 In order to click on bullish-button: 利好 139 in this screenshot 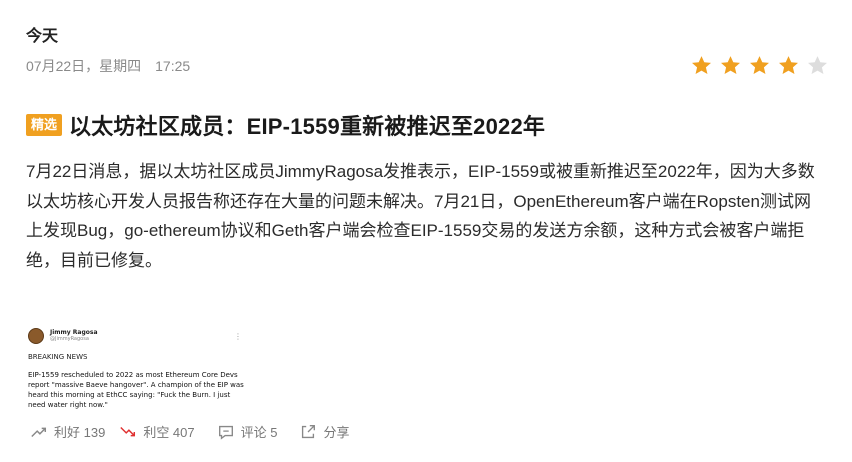, I will do `click(67, 431)`.